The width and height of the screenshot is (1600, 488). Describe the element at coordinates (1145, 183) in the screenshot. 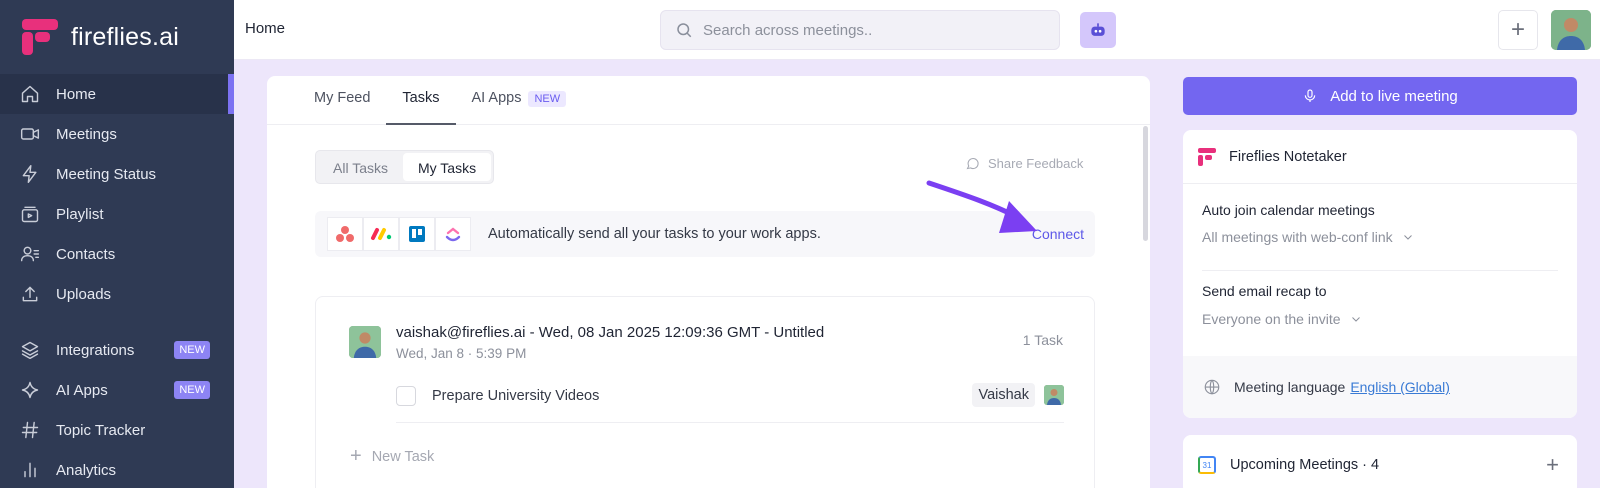

I see `scrollbar` at that location.